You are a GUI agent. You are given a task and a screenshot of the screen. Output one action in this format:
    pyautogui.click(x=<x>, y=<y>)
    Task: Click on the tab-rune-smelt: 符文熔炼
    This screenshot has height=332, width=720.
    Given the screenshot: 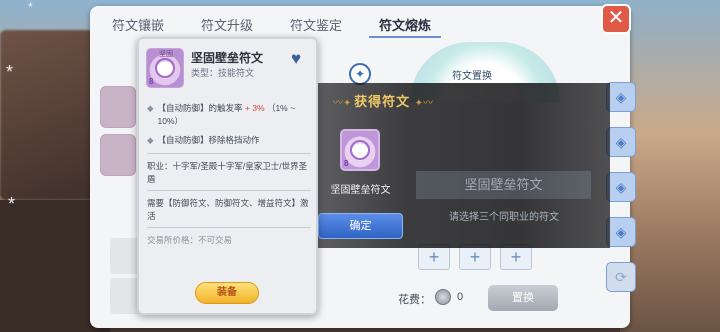 What is the action you would take?
    pyautogui.click(x=405, y=22)
    